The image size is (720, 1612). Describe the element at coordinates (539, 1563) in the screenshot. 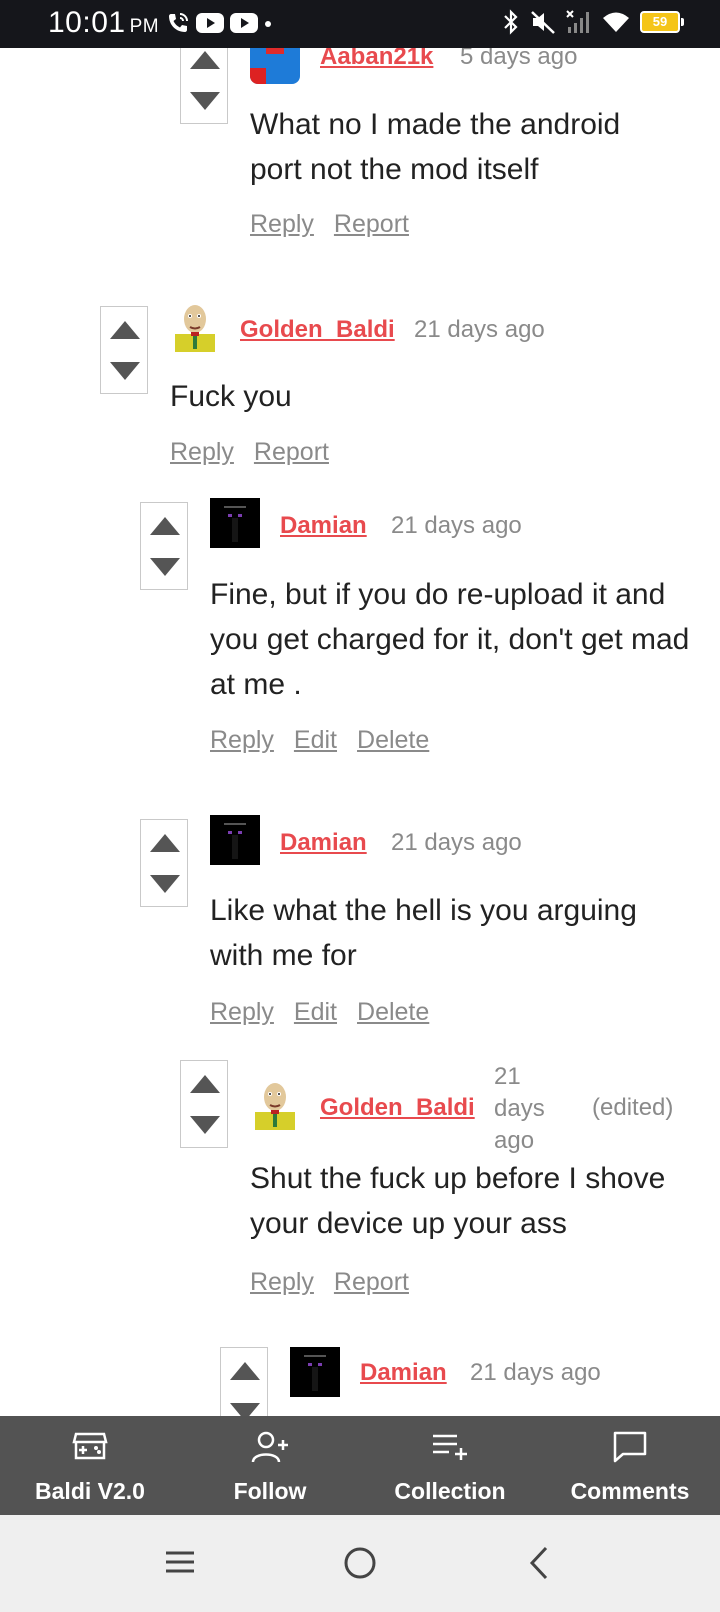

I see `back-icon` at that location.